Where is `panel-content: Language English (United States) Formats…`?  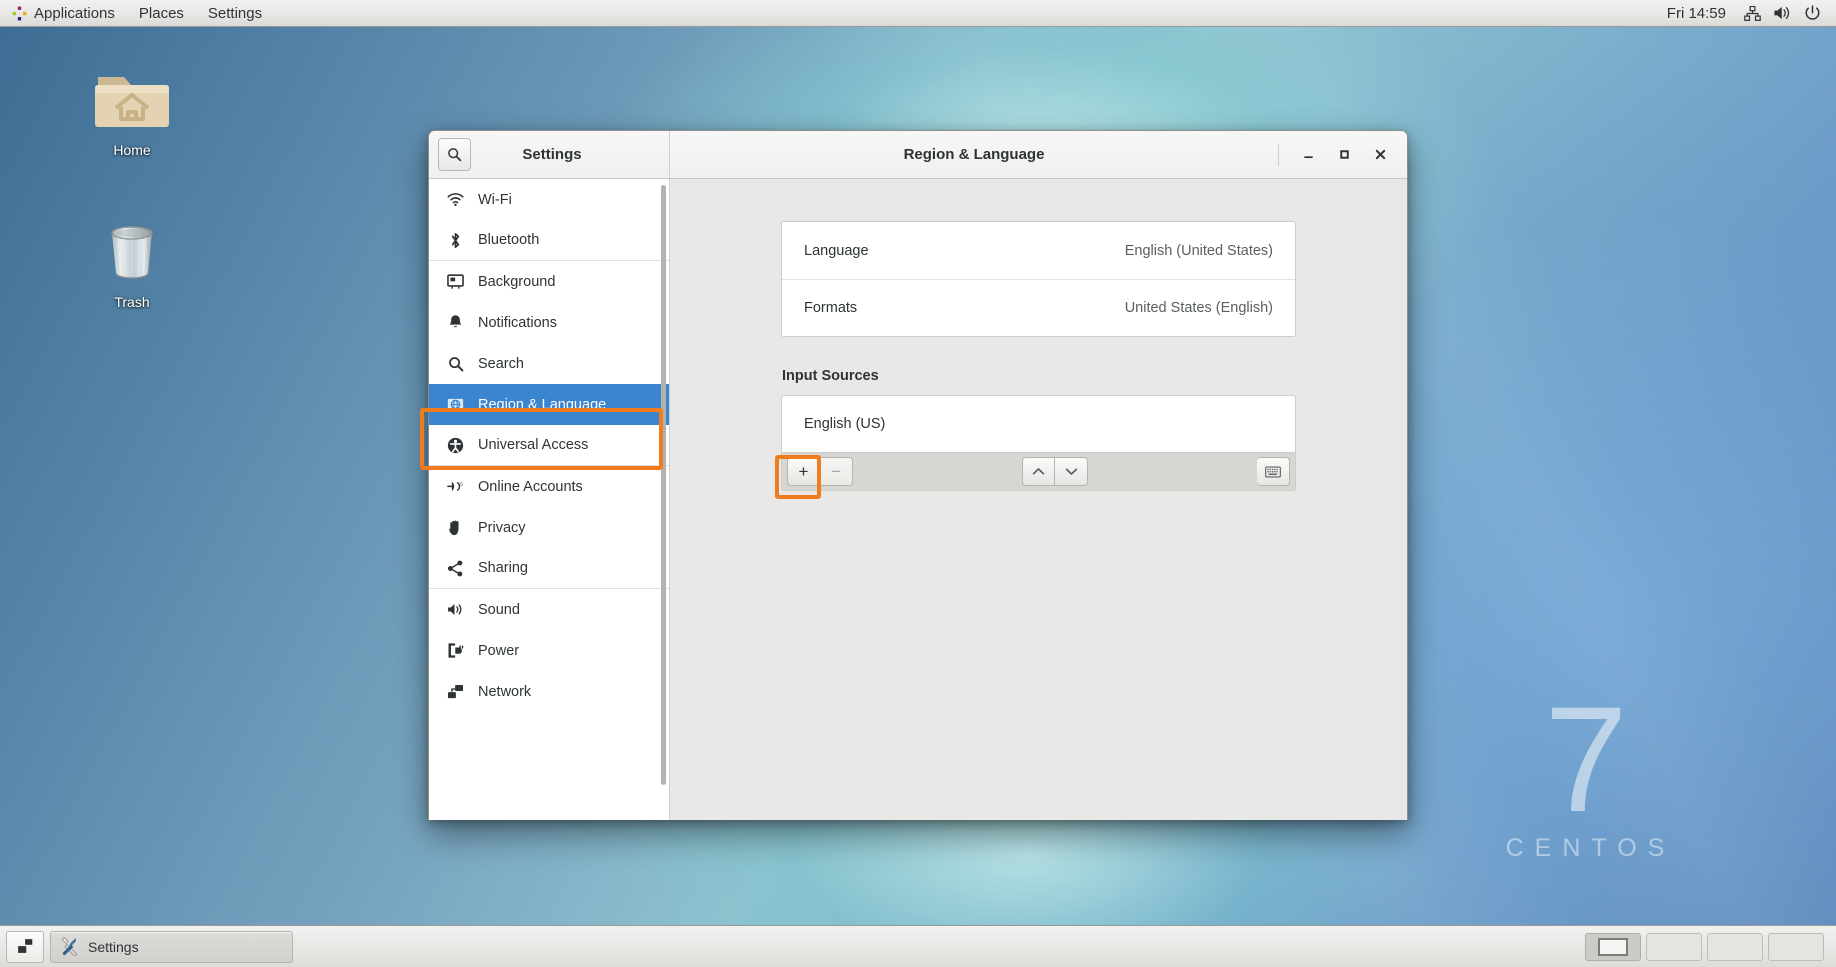
panel-content: Language English (United States) Formats… is located at coordinates (1038, 356).